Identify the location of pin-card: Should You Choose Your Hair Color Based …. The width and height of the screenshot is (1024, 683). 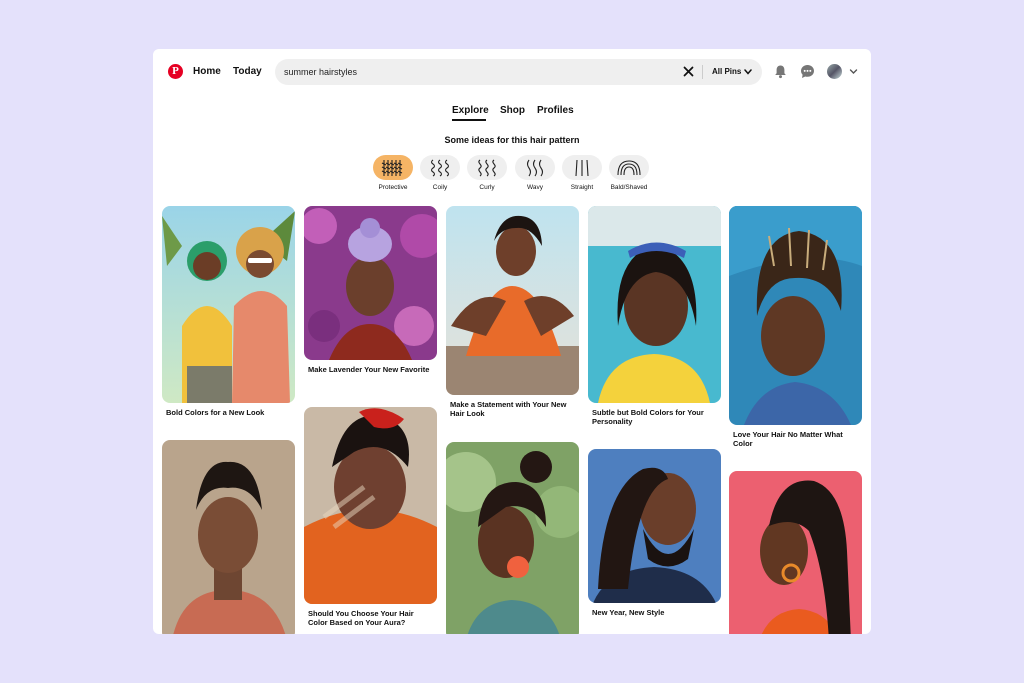
(370, 517).